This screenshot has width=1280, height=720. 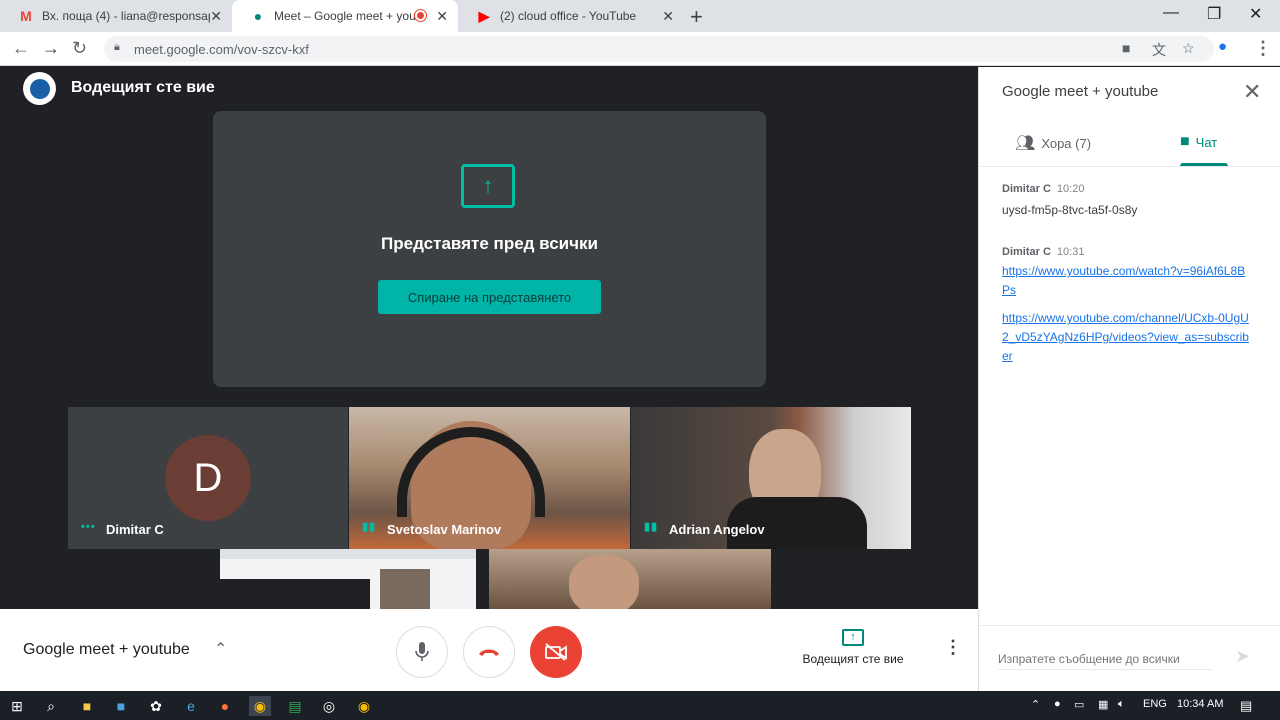 What do you see at coordinates (1188, 48) in the screenshot?
I see `bookmark-star-icon: ☆` at bounding box center [1188, 48].